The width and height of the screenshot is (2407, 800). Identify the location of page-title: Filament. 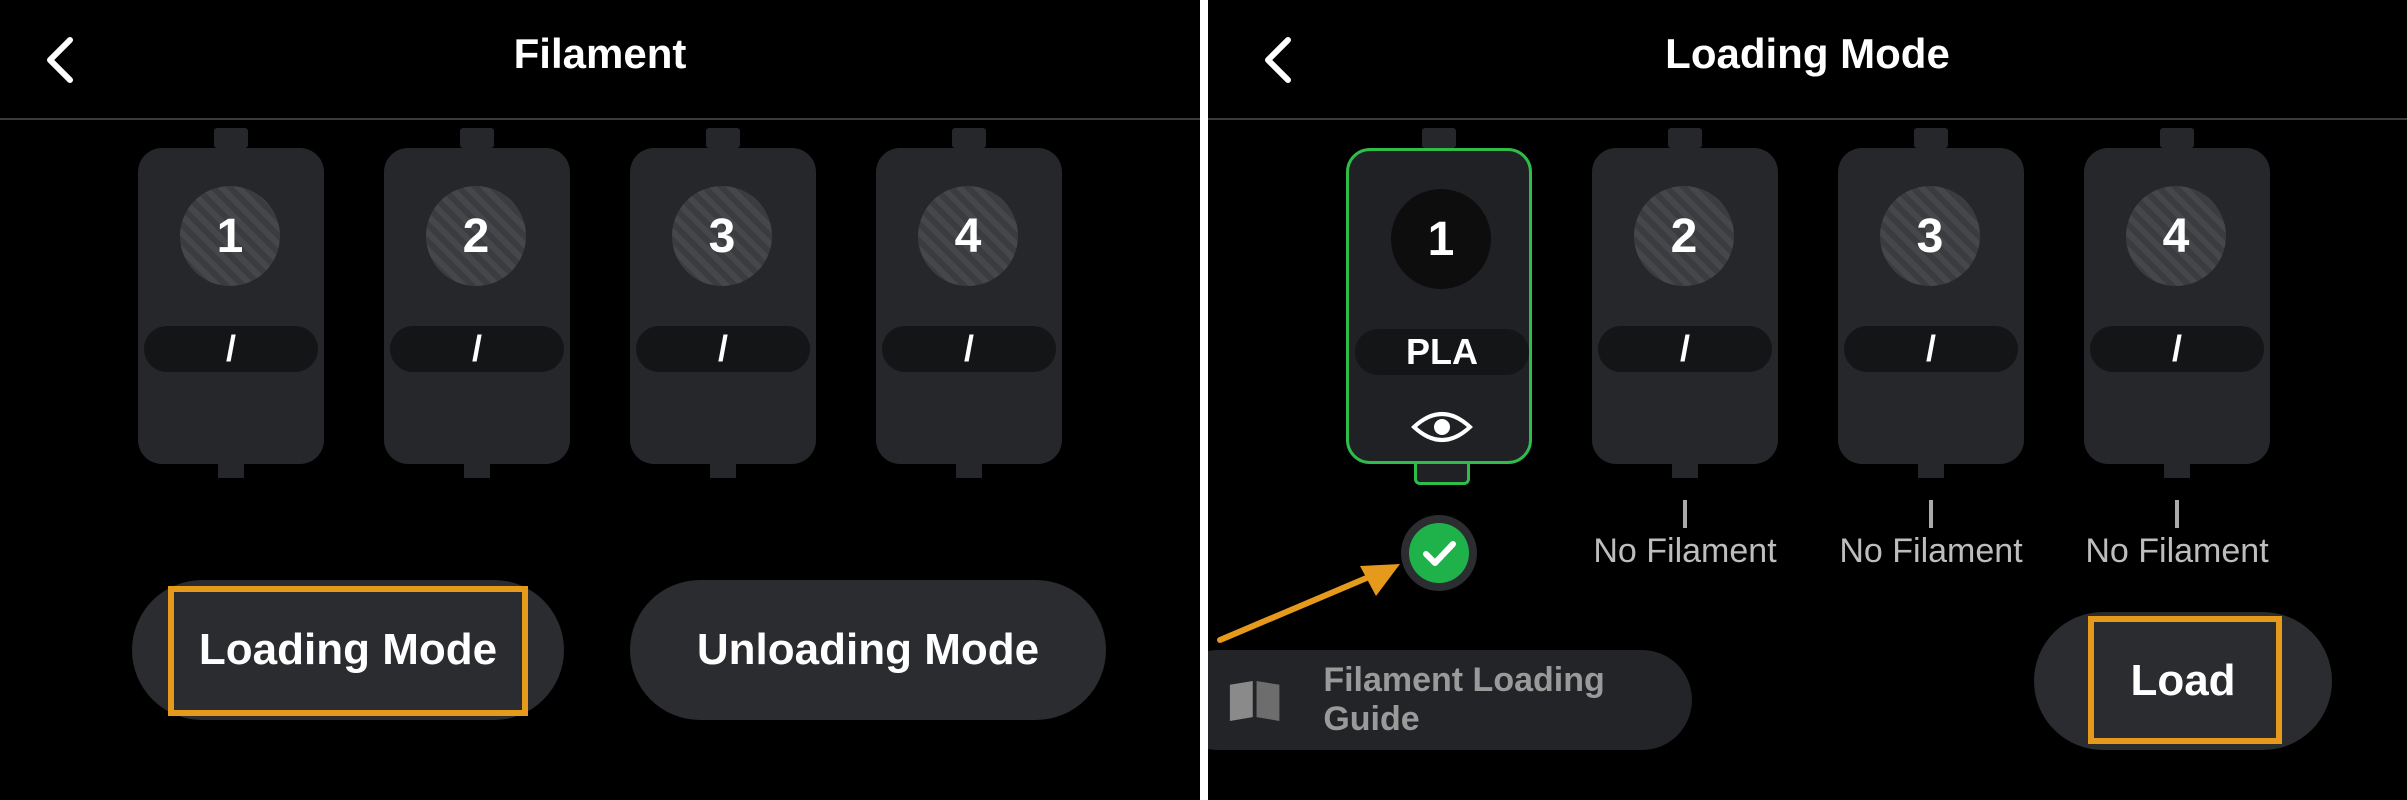
(600, 53).